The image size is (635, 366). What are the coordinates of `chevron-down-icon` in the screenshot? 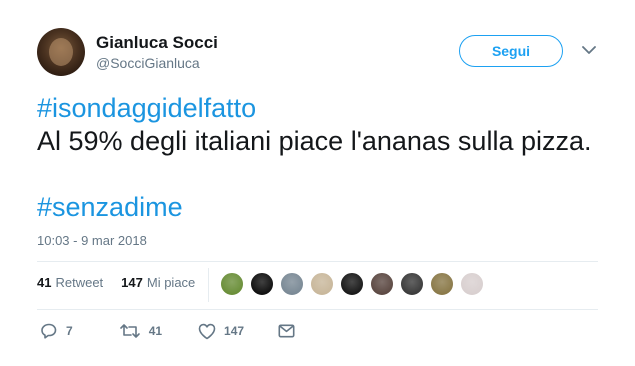 It's located at (589, 50).